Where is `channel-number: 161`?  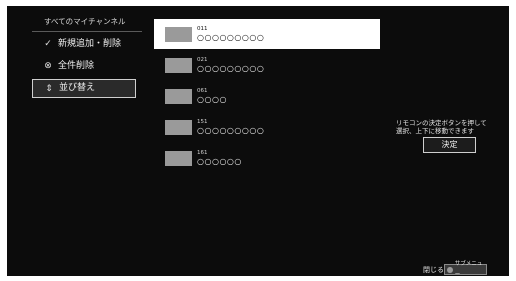
channel-number: 161 is located at coordinates (202, 153).